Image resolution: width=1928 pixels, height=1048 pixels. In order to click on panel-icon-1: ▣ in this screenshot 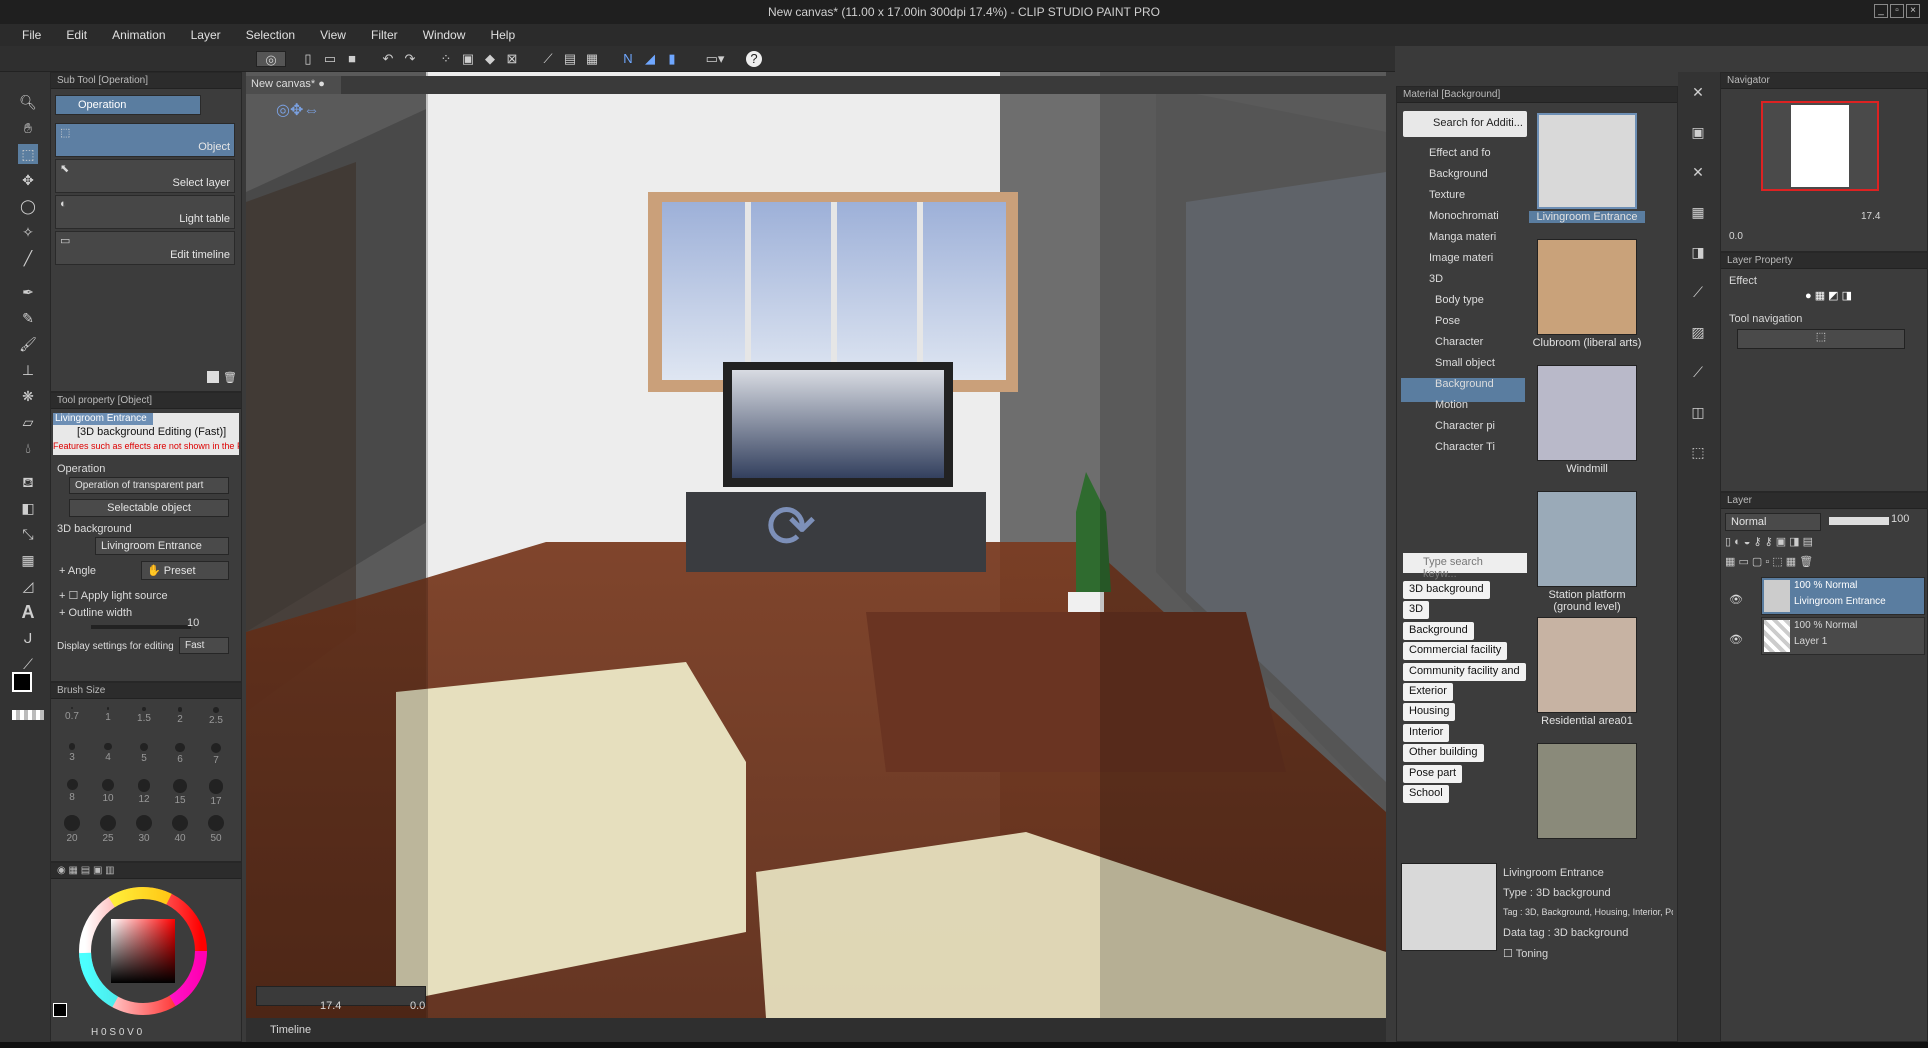, I will do `click(1698, 132)`.